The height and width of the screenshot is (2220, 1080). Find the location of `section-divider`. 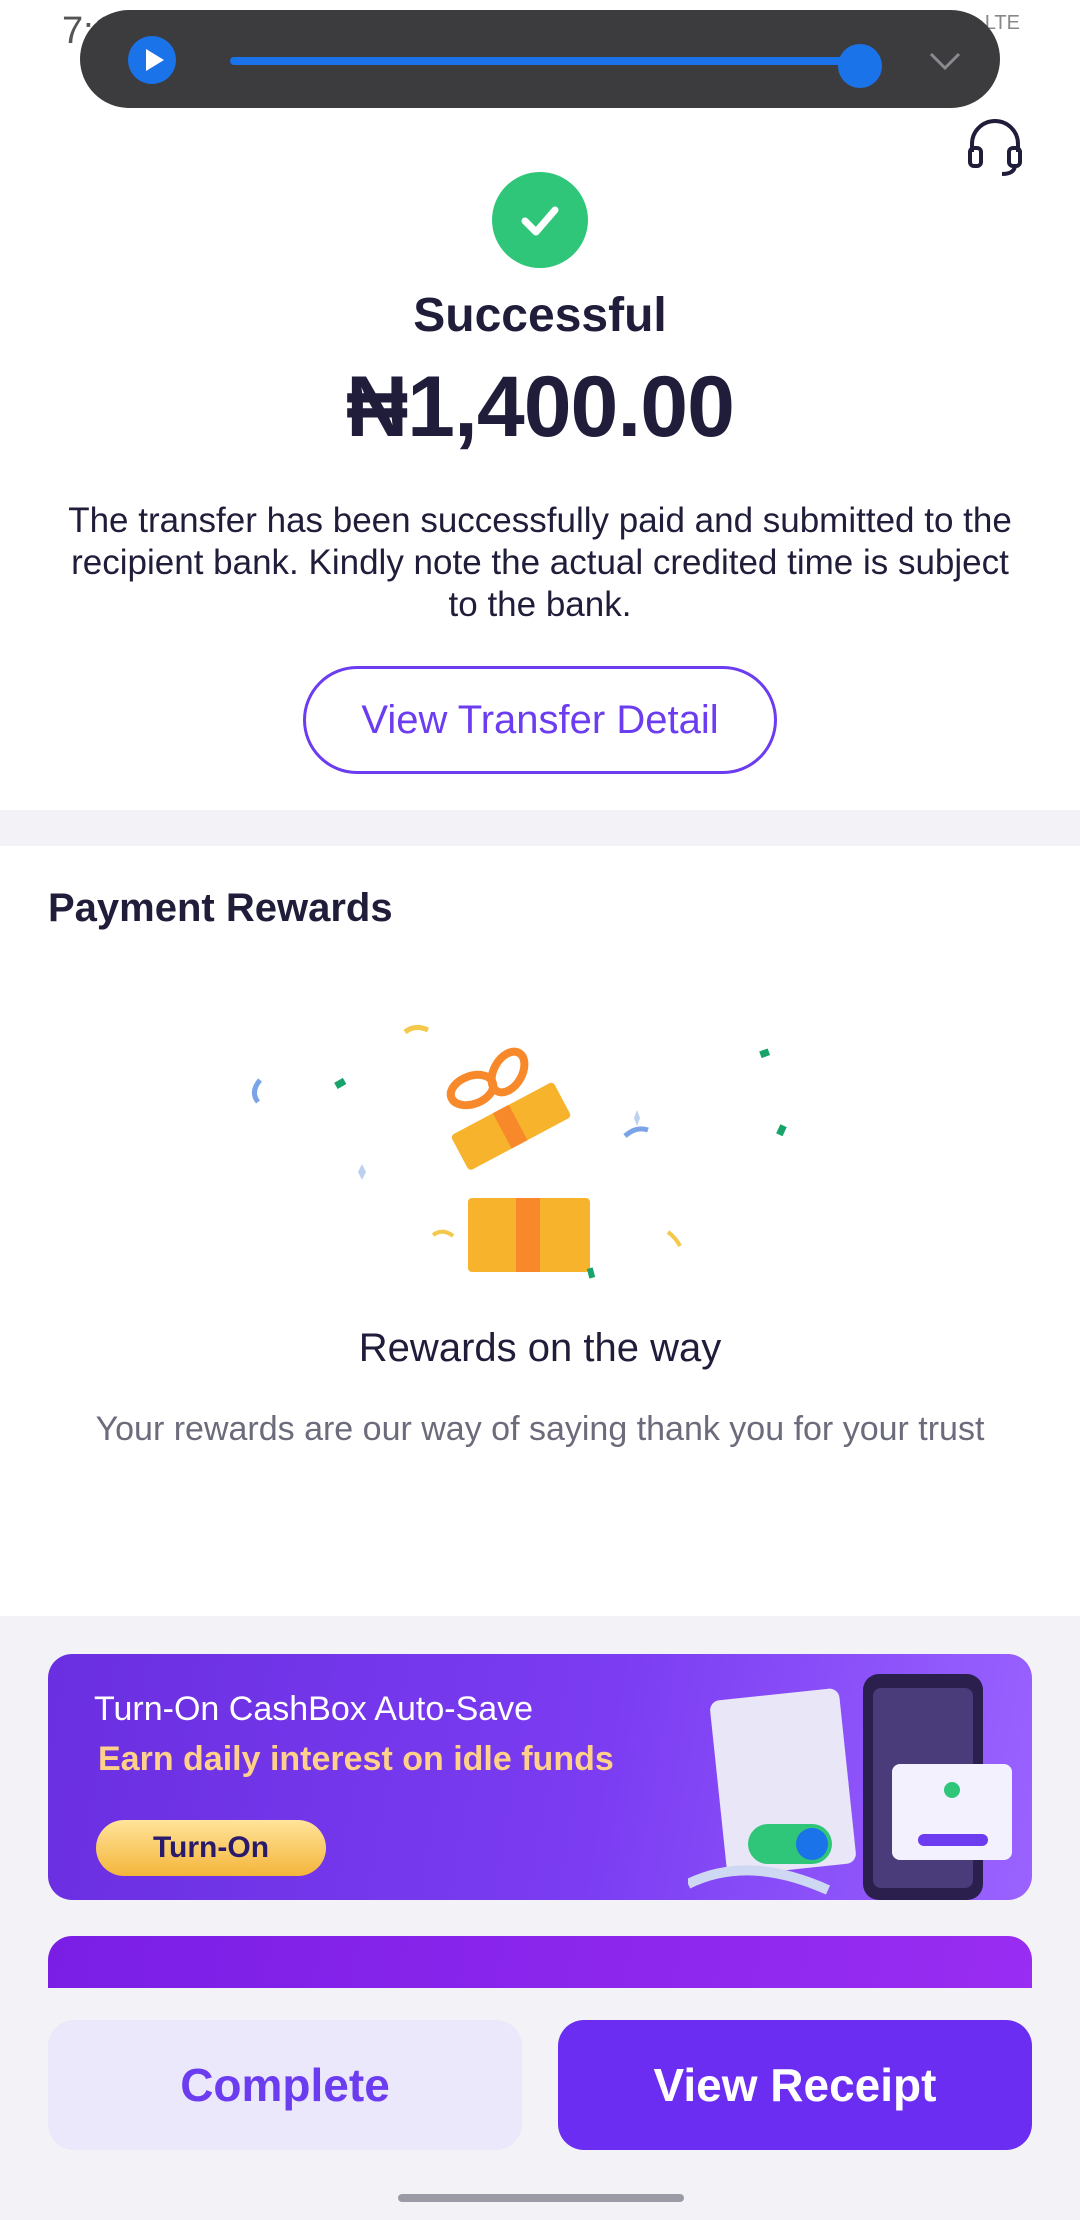

section-divider is located at coordinates (540, 828).